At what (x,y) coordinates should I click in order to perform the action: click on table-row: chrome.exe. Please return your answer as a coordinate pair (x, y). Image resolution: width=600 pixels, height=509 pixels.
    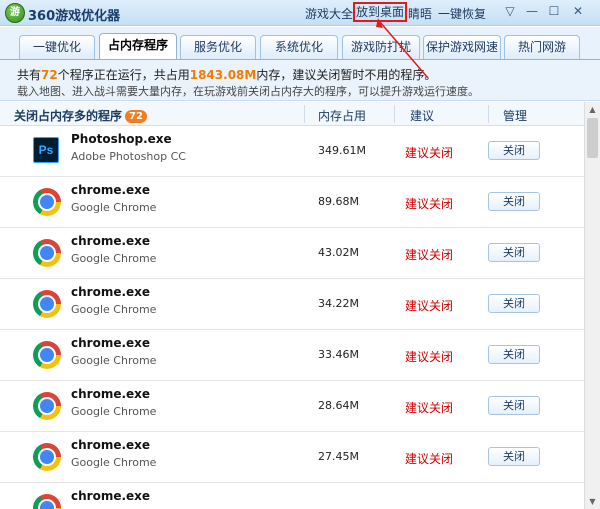
    Looking at the image, I should click on (292, 496).